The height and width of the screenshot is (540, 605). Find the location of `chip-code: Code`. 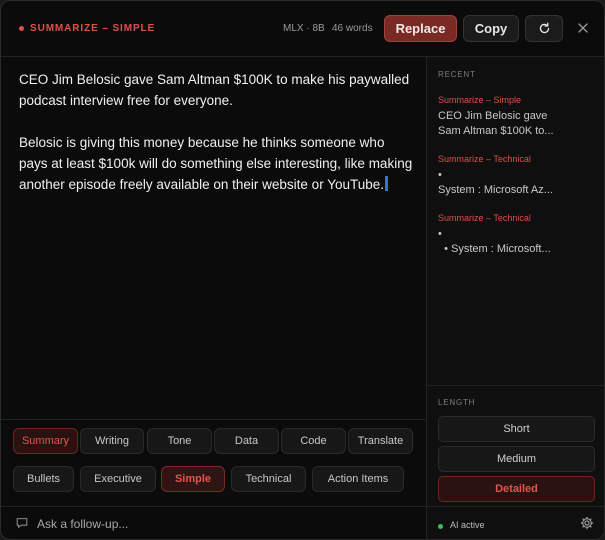

chip-code: Code is located at coordinates (313, 441).